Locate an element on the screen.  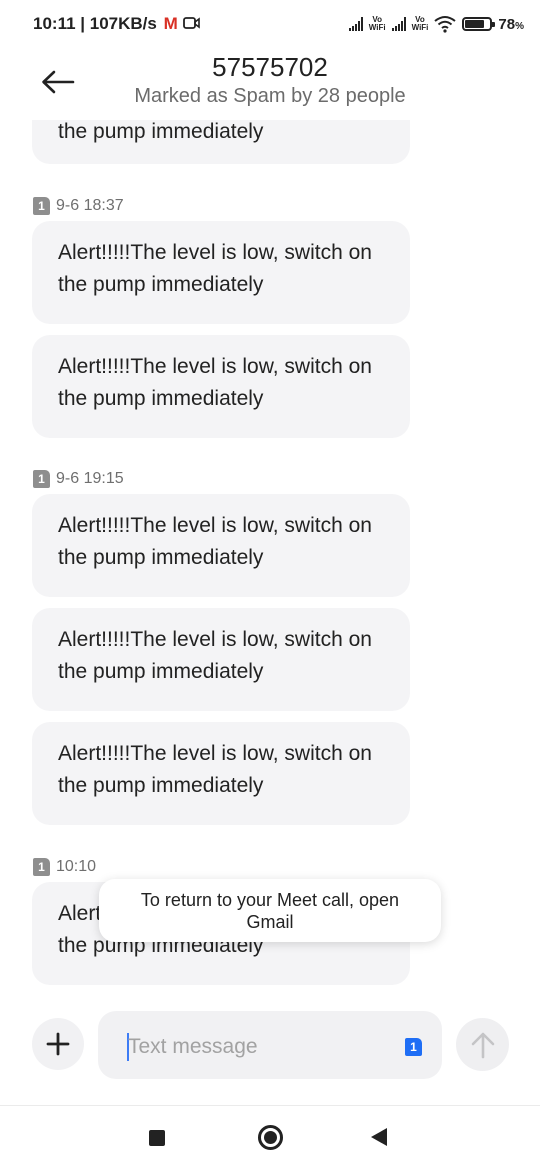
message-timestamp: 1 10:10 is located at coordinates (64, 867).